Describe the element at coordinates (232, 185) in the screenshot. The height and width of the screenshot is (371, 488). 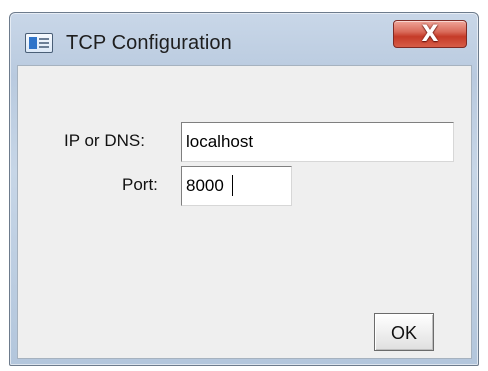
I see `text-cursor` at that location.